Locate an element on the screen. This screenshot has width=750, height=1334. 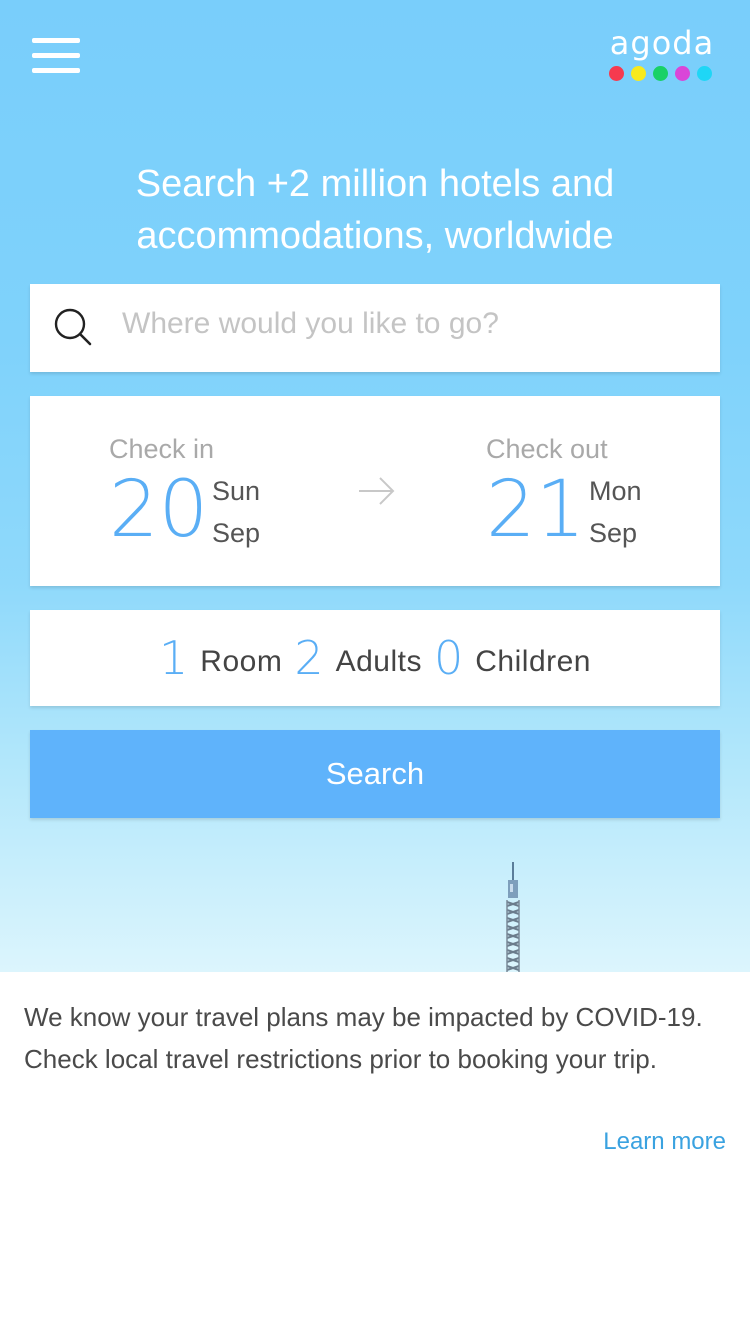
hamburger-menu-icon is located at coordinates (56, 56).